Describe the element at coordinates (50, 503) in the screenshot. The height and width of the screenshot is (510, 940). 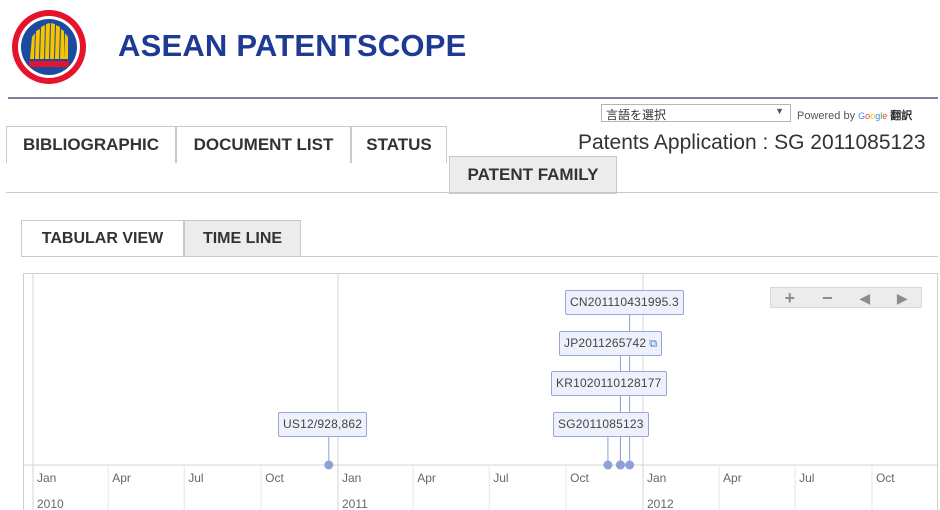
I see `year-tick-label: 2010` at that location.